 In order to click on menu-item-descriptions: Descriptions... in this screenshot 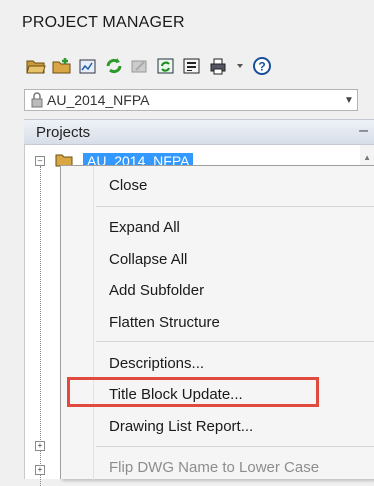, I will do `click(156, 363)`.